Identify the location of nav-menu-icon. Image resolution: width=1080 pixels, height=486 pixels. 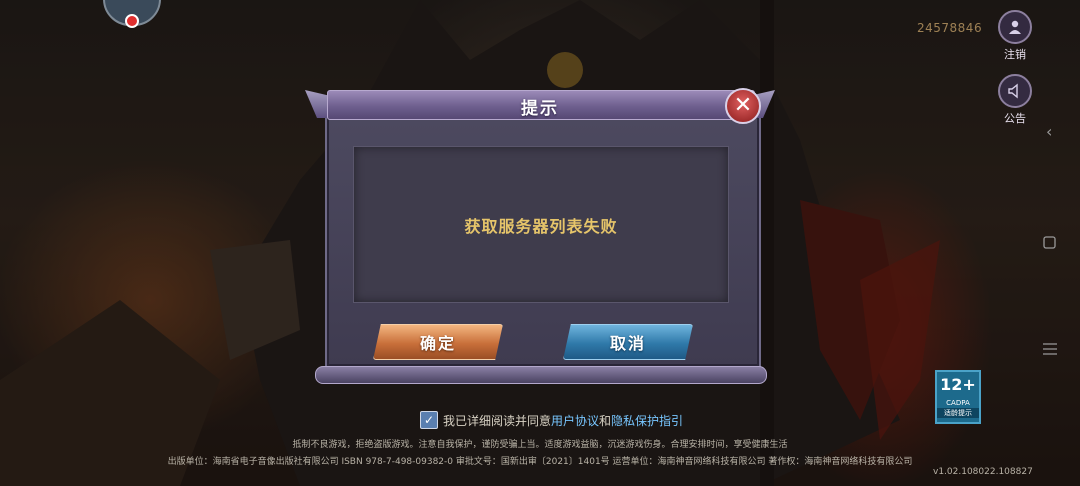
(1050, 349).